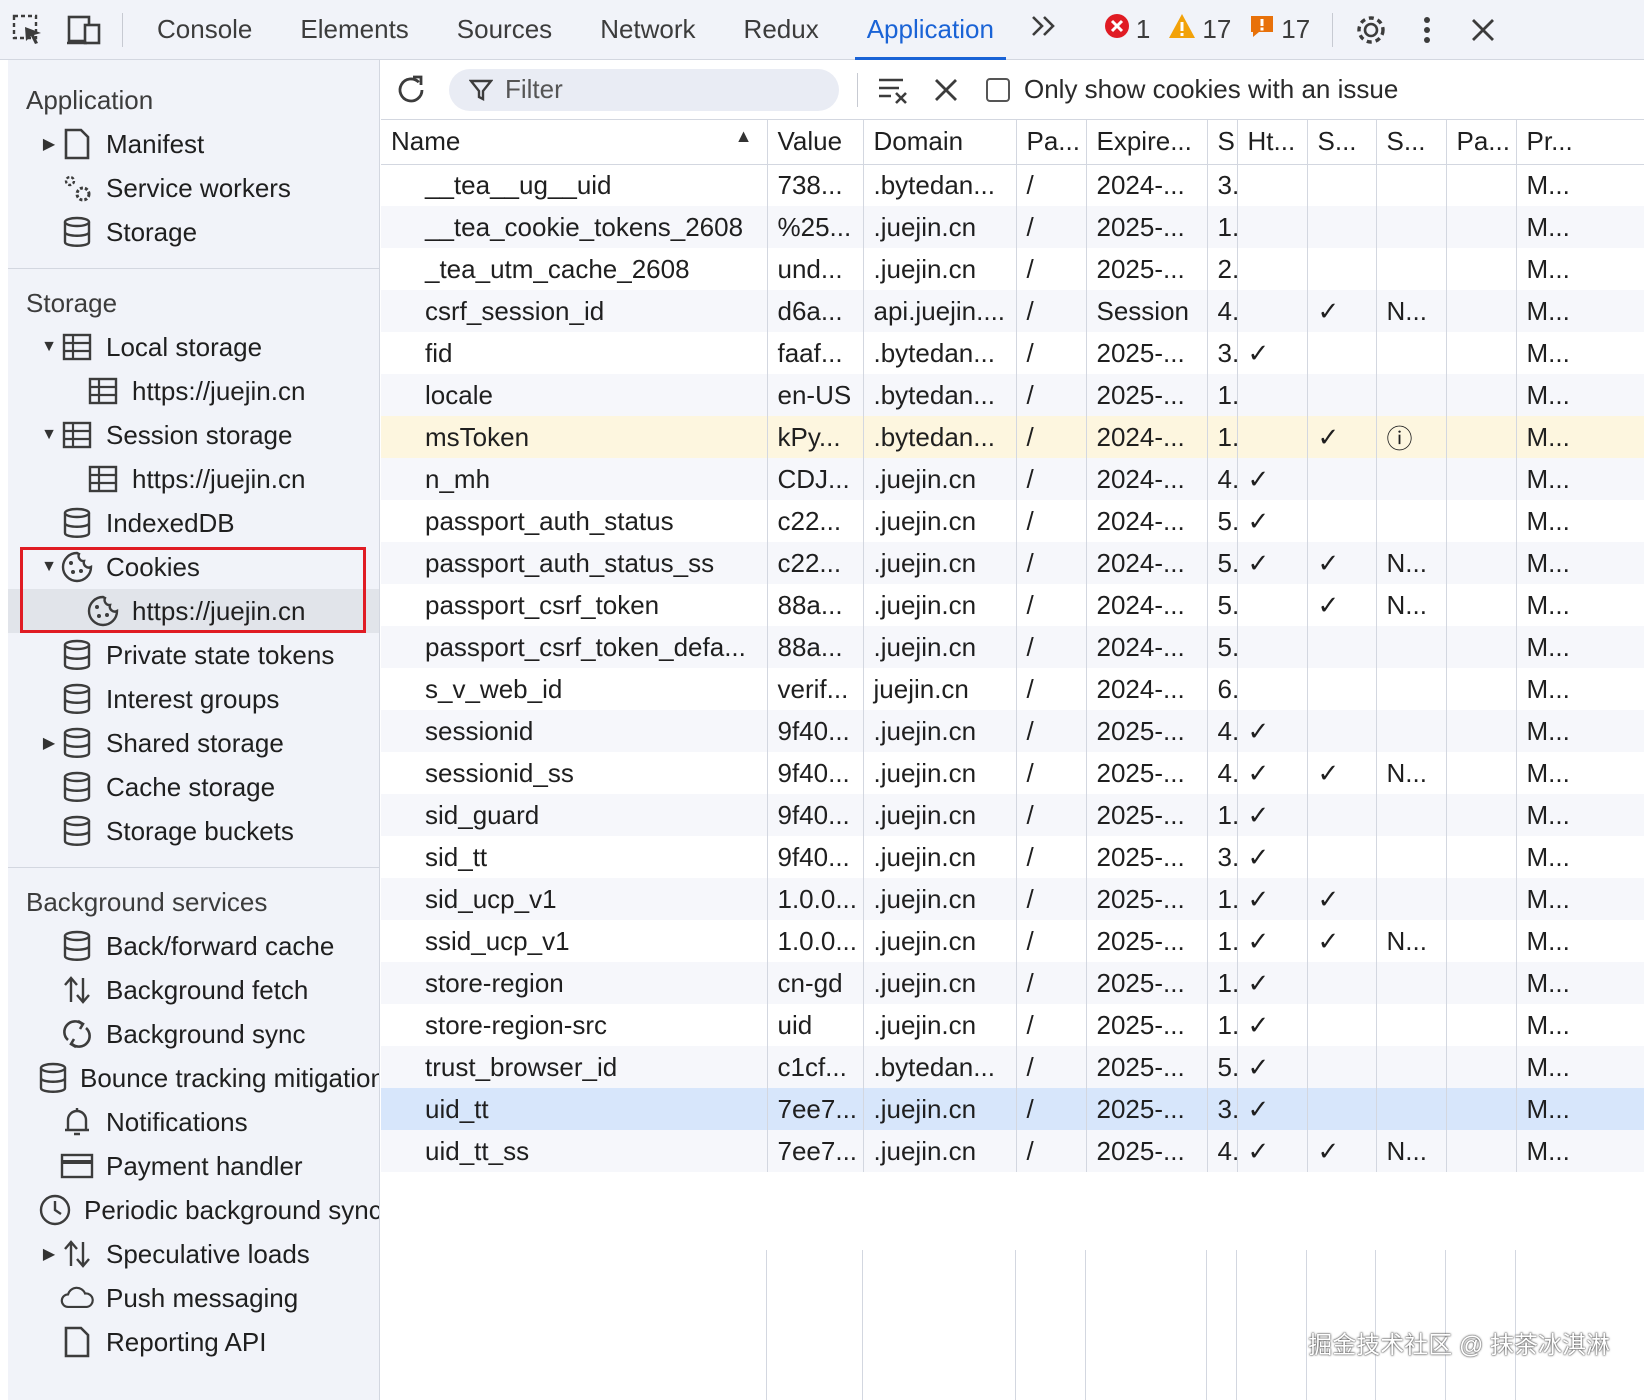 This screenshot has height=1400, width=1644. What do you see at coordinates (193, 144) in the screenshot?
I see `sidebar-item-manifest: ▶ Manifest` at bounding box center [193, 144].